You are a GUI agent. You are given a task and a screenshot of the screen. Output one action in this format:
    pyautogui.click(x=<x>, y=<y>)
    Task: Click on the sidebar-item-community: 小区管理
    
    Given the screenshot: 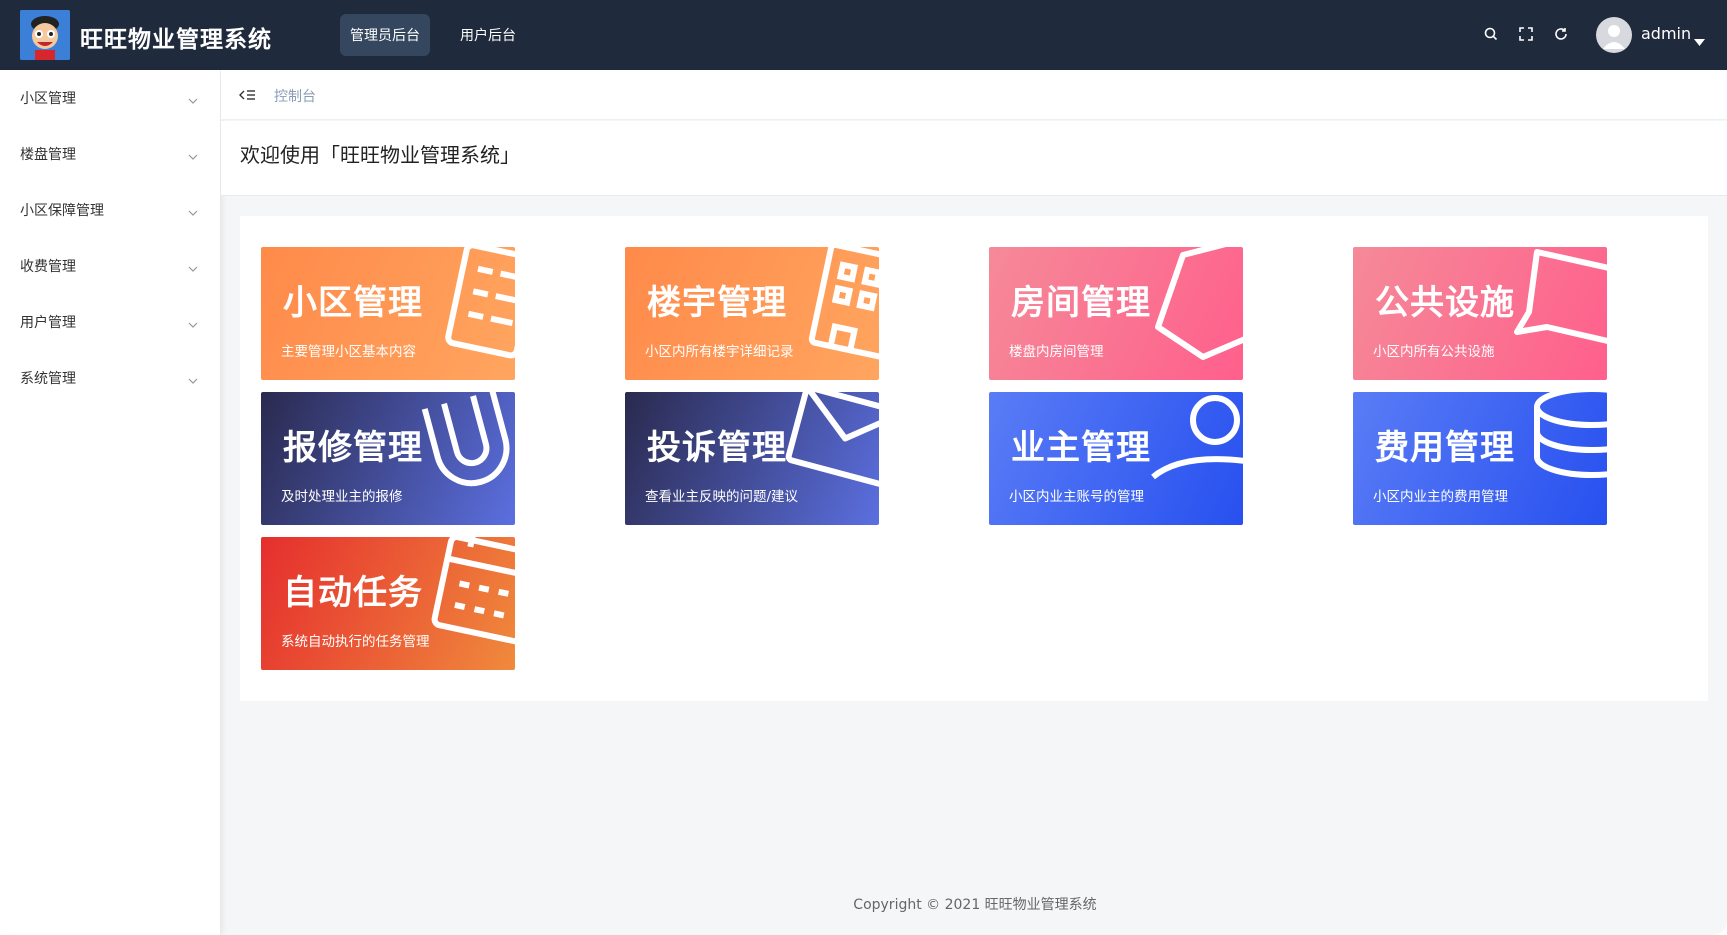 What is the action you would take?
    pyautogui.click(x=110, y=98)
    